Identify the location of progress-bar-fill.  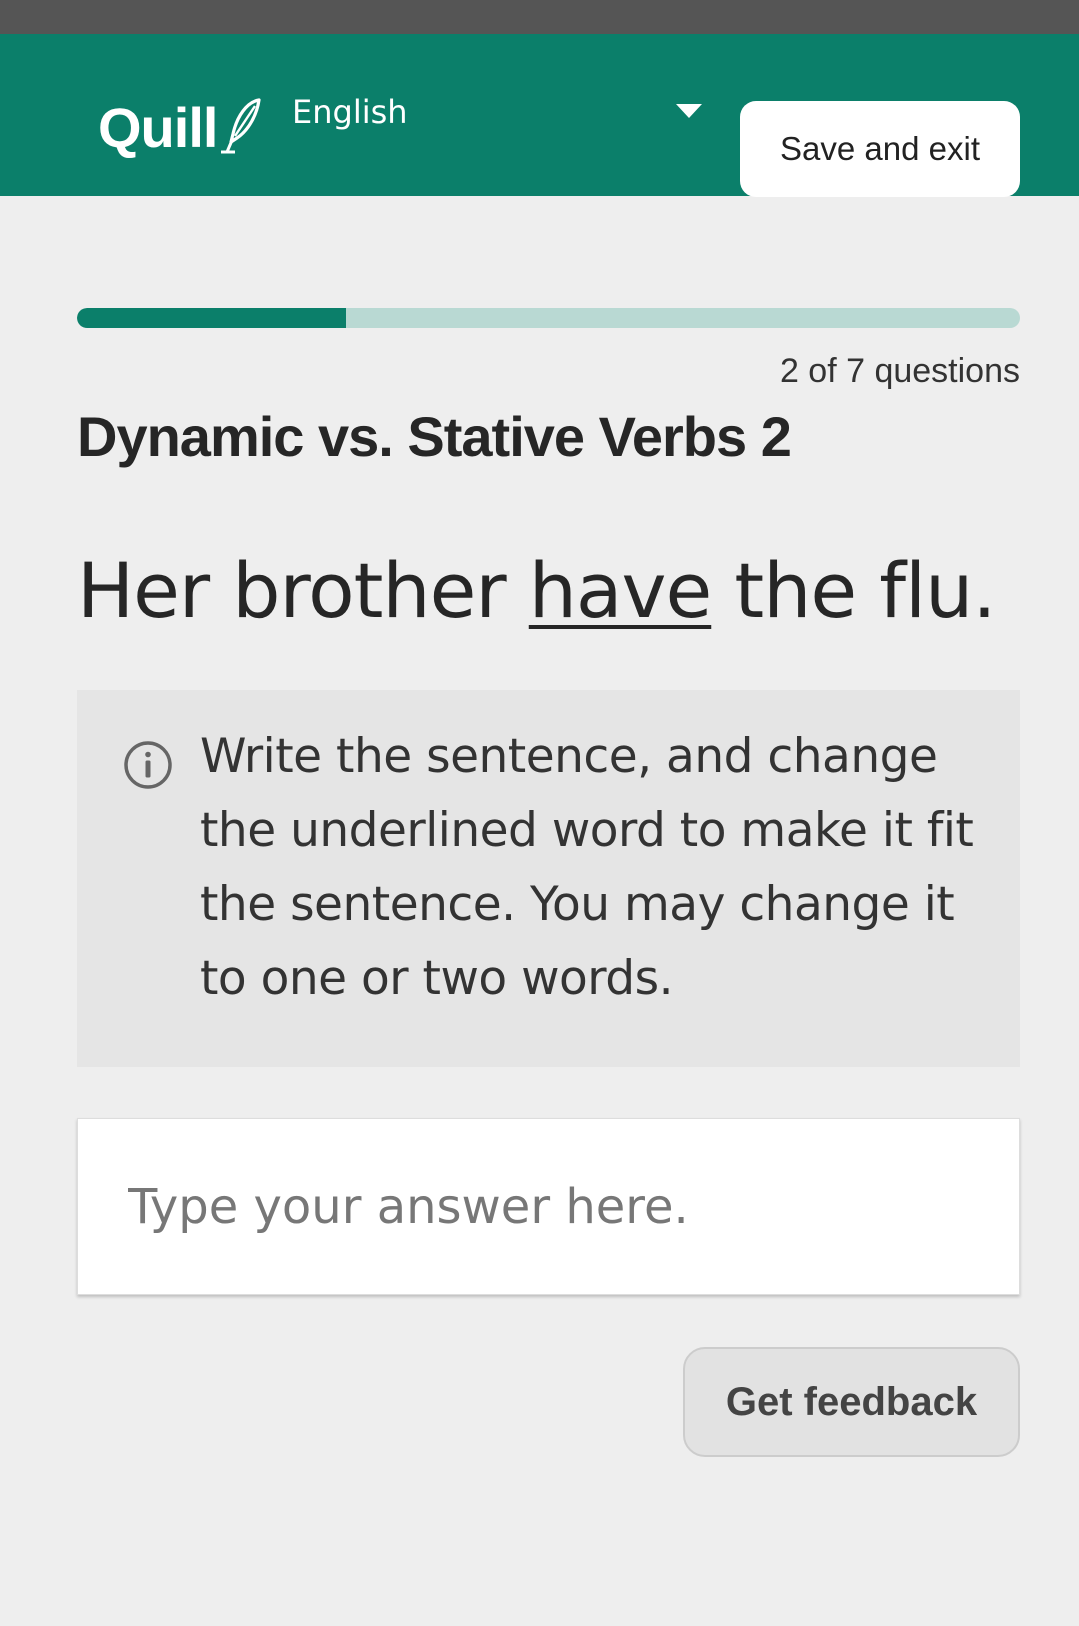
(212, 318).